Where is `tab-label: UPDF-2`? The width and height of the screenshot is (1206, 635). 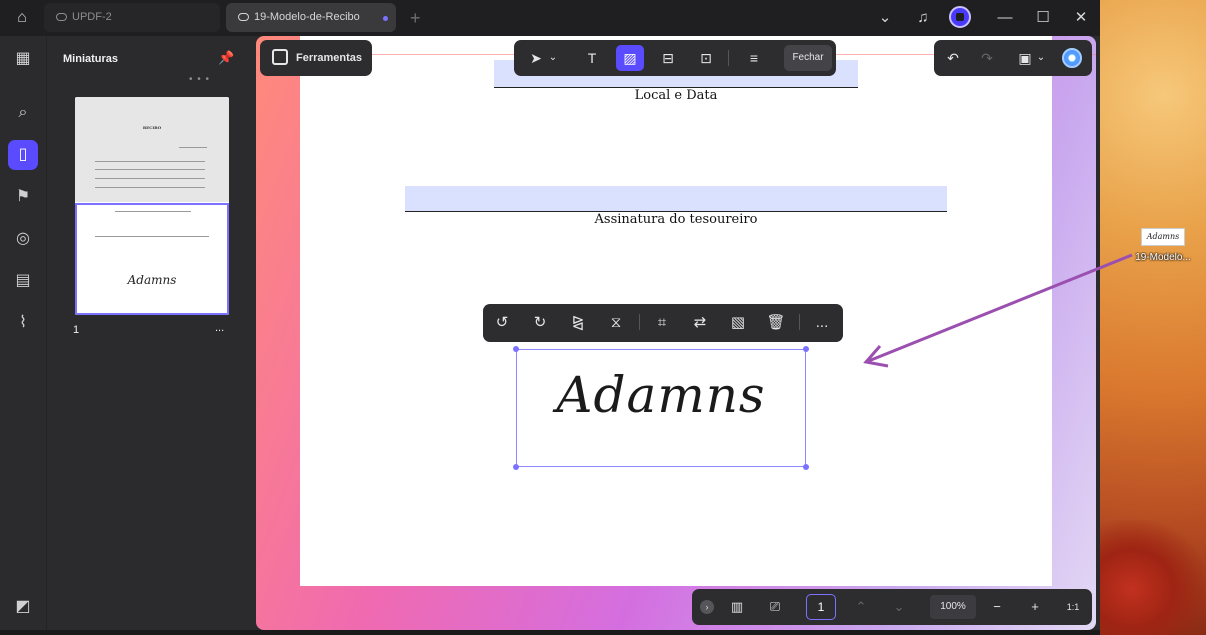 tab-label: UPDF-2 is located at coordinates (92, 17).